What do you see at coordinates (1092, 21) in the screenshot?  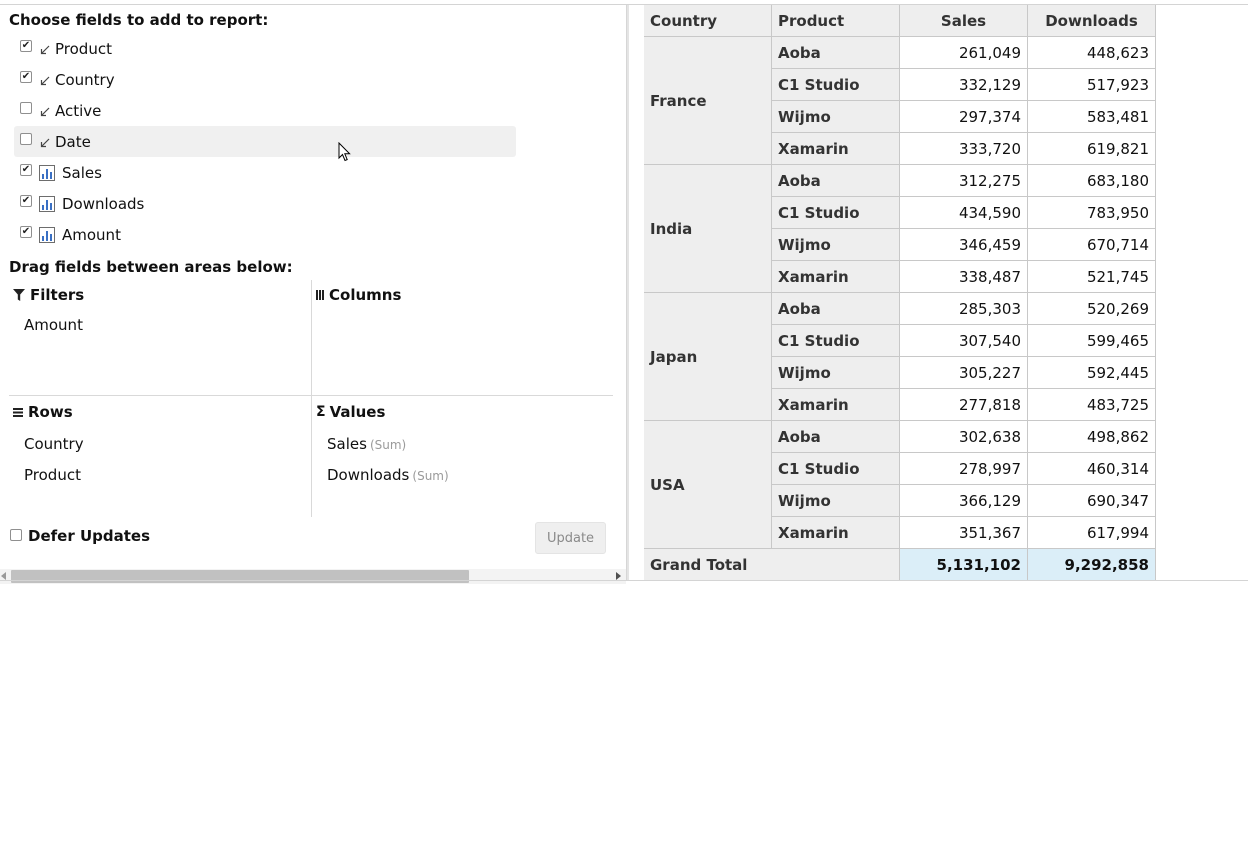 I see `column-header-downloads: Downloads` at bounding box center [1092, 21].